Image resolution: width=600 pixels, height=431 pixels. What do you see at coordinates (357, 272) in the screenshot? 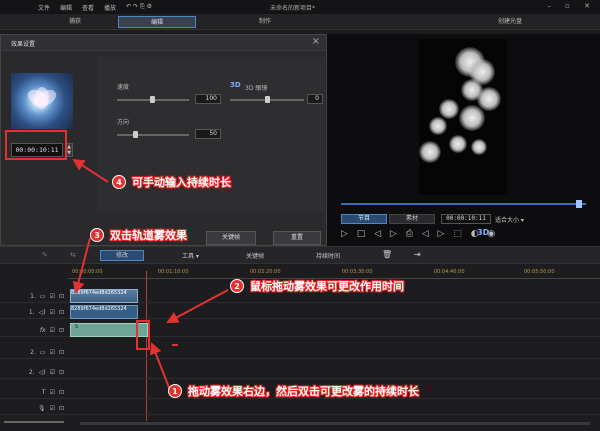
I see `ruler-tick-label: 00:03:30:00` at bounding box center [357, 272].